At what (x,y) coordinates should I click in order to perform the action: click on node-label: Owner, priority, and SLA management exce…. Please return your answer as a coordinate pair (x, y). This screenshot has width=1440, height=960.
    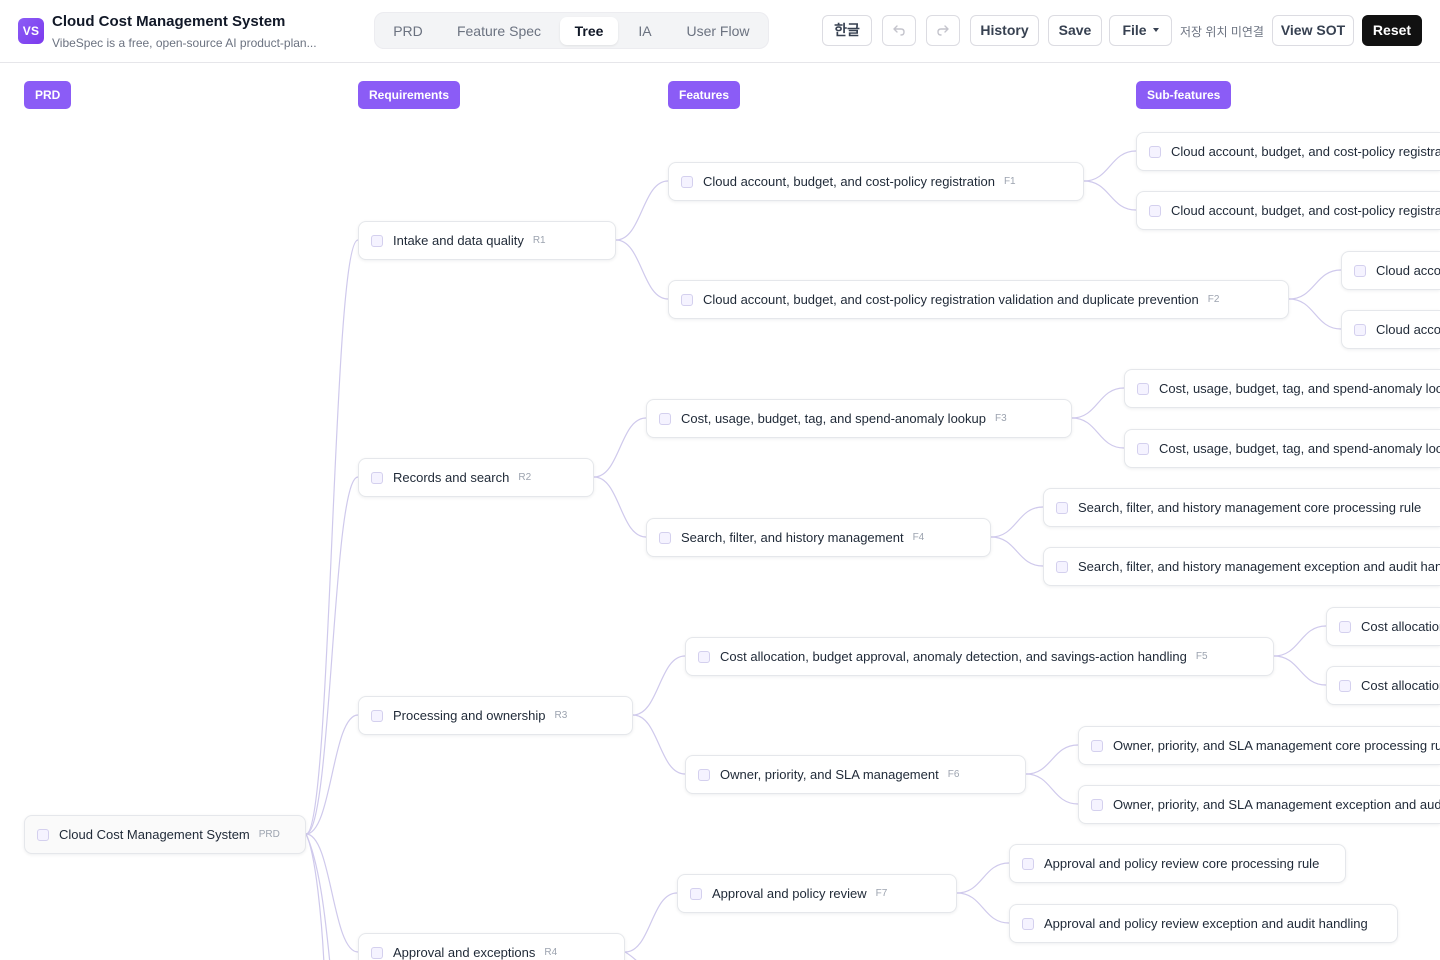
    Looking at the image, I should click on (1276, 804).